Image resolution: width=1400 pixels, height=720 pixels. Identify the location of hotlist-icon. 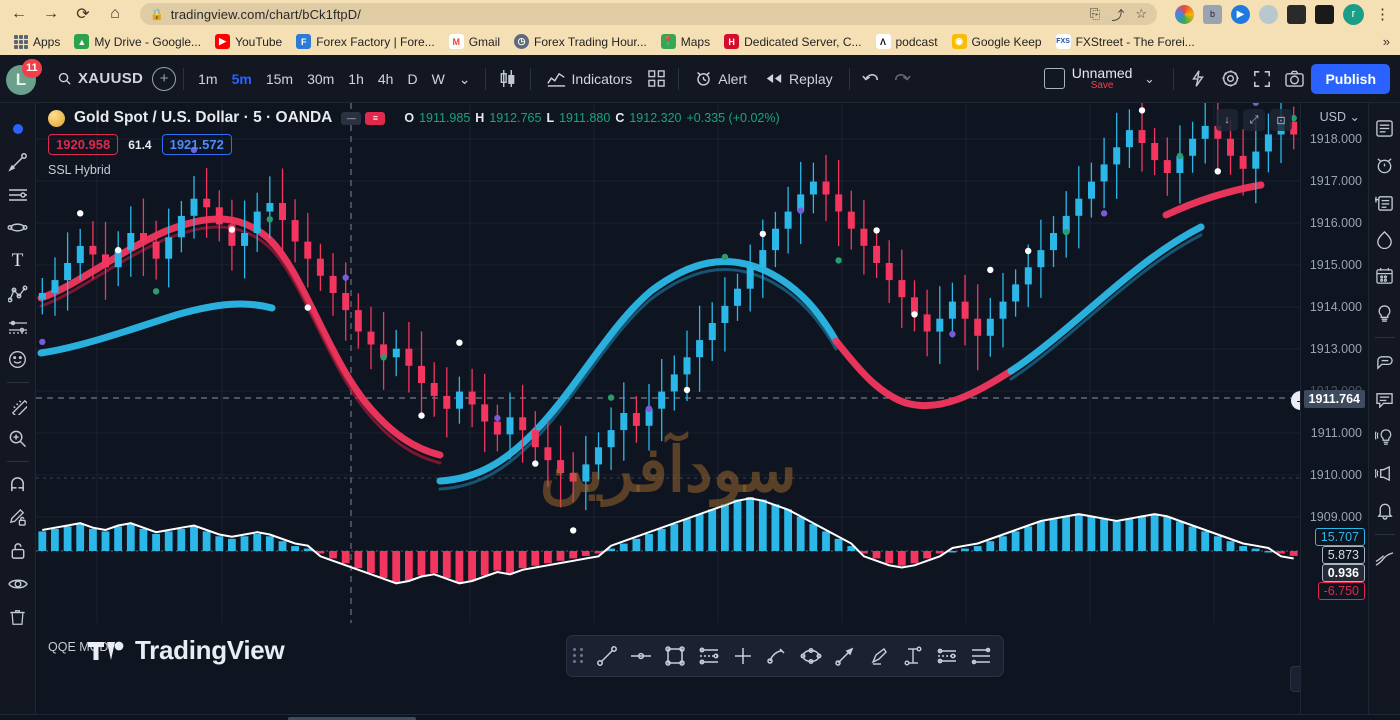
(1385, 239).